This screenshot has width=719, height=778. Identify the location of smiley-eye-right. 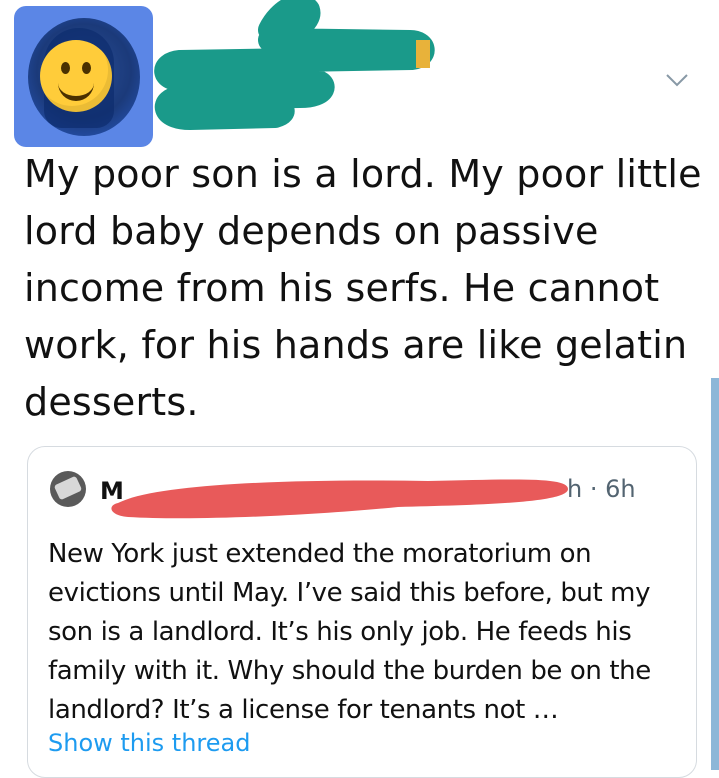
(86, 68).